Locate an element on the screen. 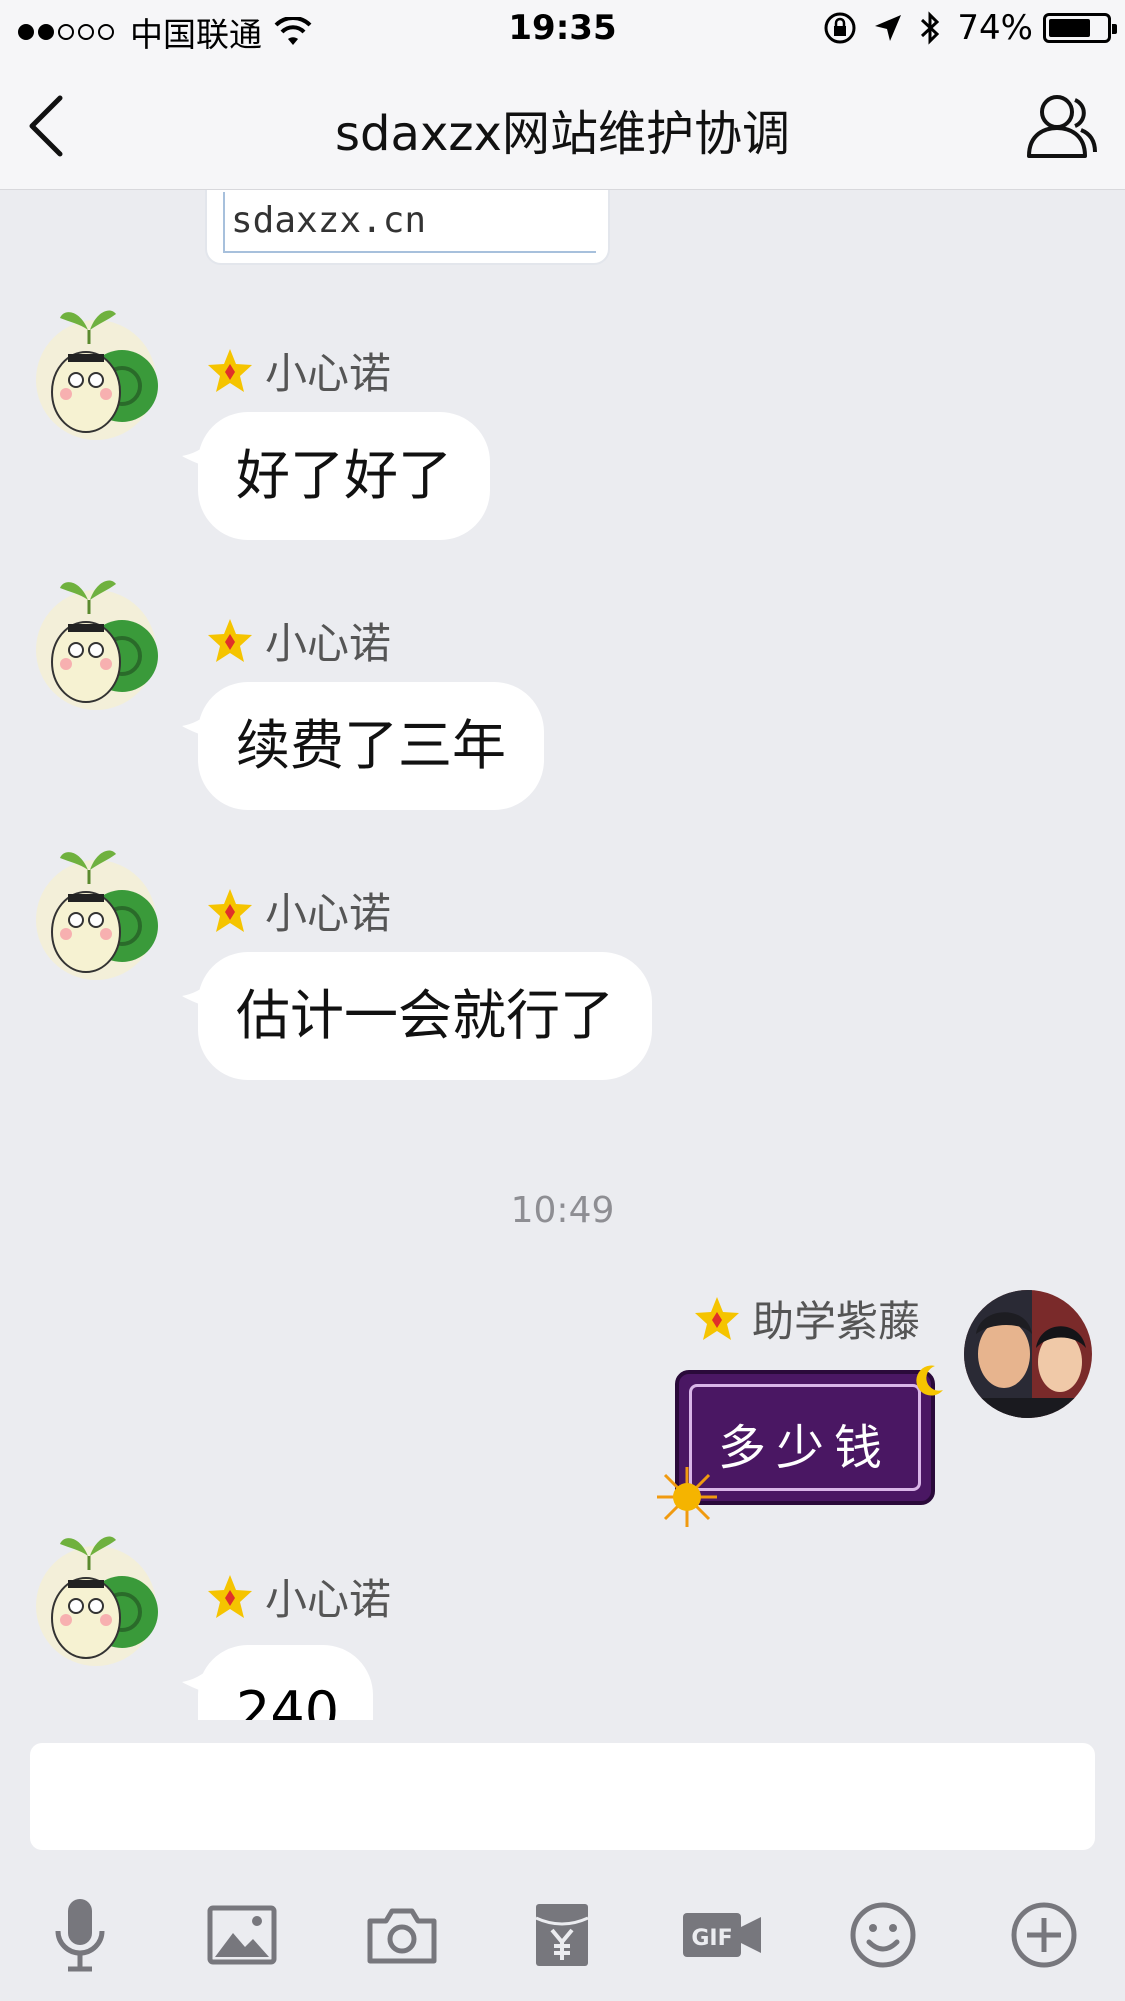  plus-icon is located at coordinates (1044, 1935).